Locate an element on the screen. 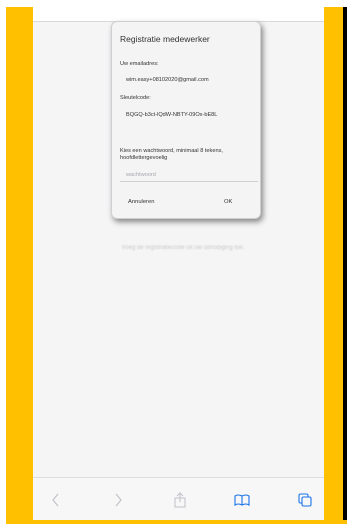  forward-icon is located at coordinates (118, 500).